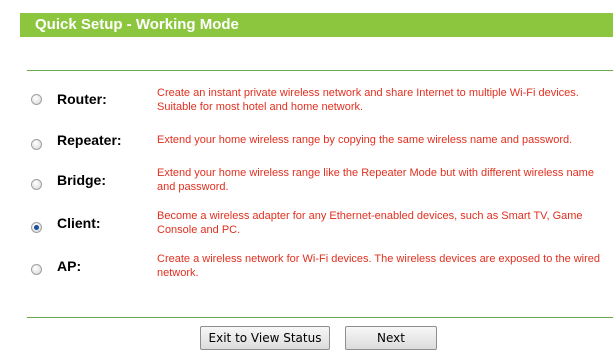  I want to click on page-title: Quick Setup - Working Mode, so click(137, 24).